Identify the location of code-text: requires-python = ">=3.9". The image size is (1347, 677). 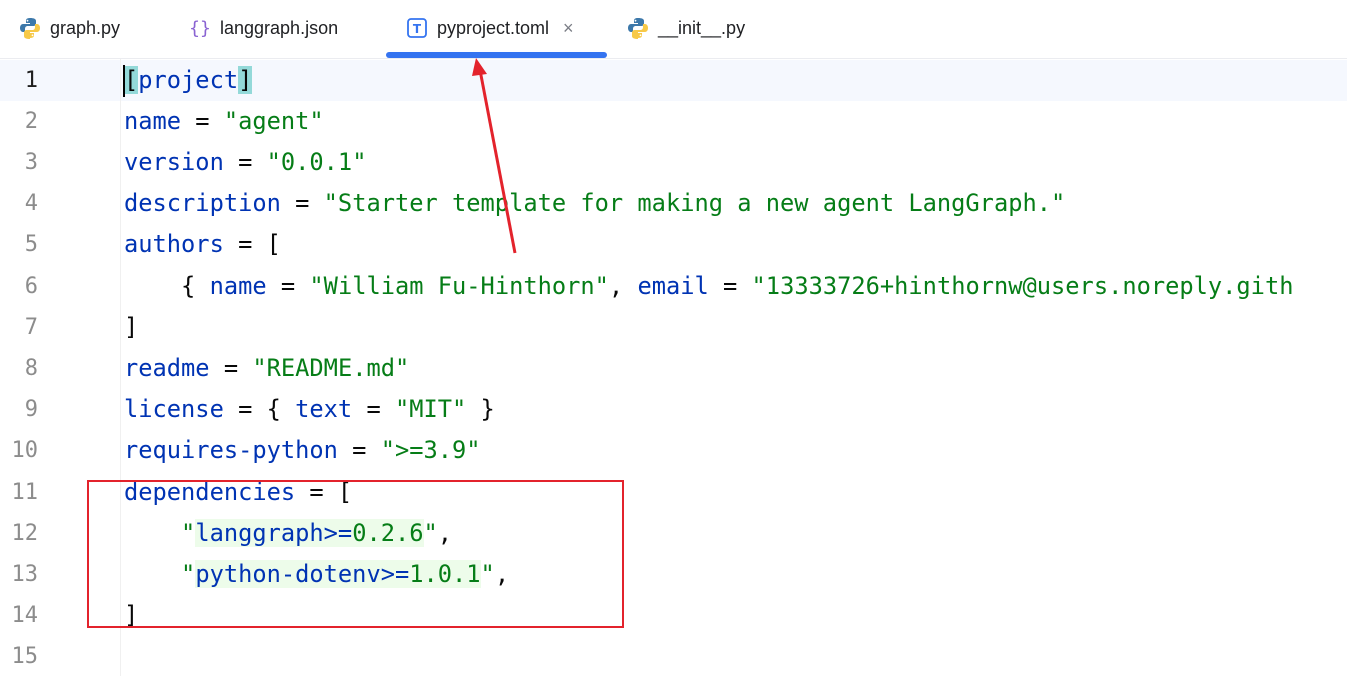
(302, 450).